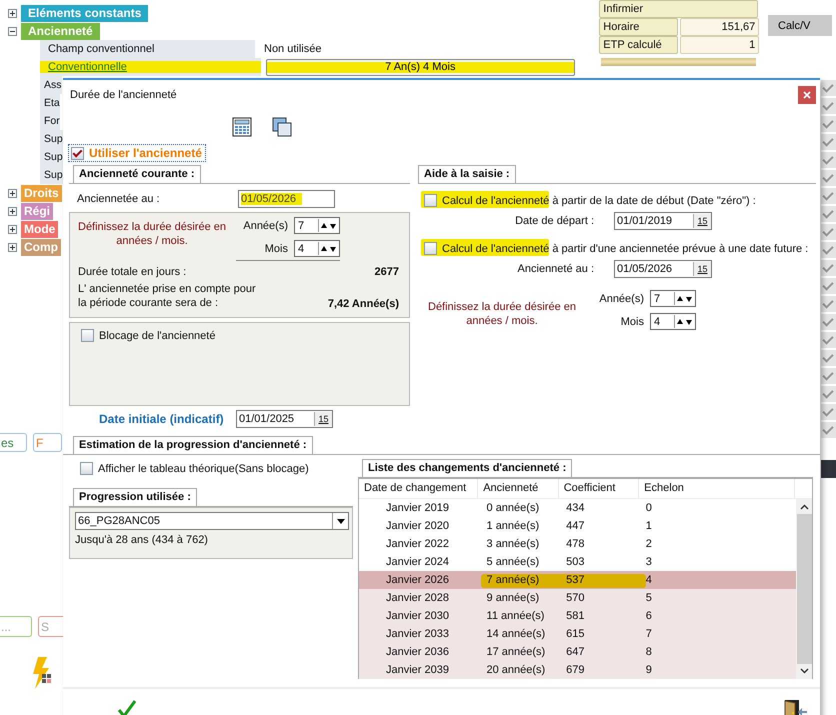  What do you see at coordinates (212, 521) in the screenshot?
I see `progression-dropdown: 66_PG28ANC05` at bounding box center [212, 521].